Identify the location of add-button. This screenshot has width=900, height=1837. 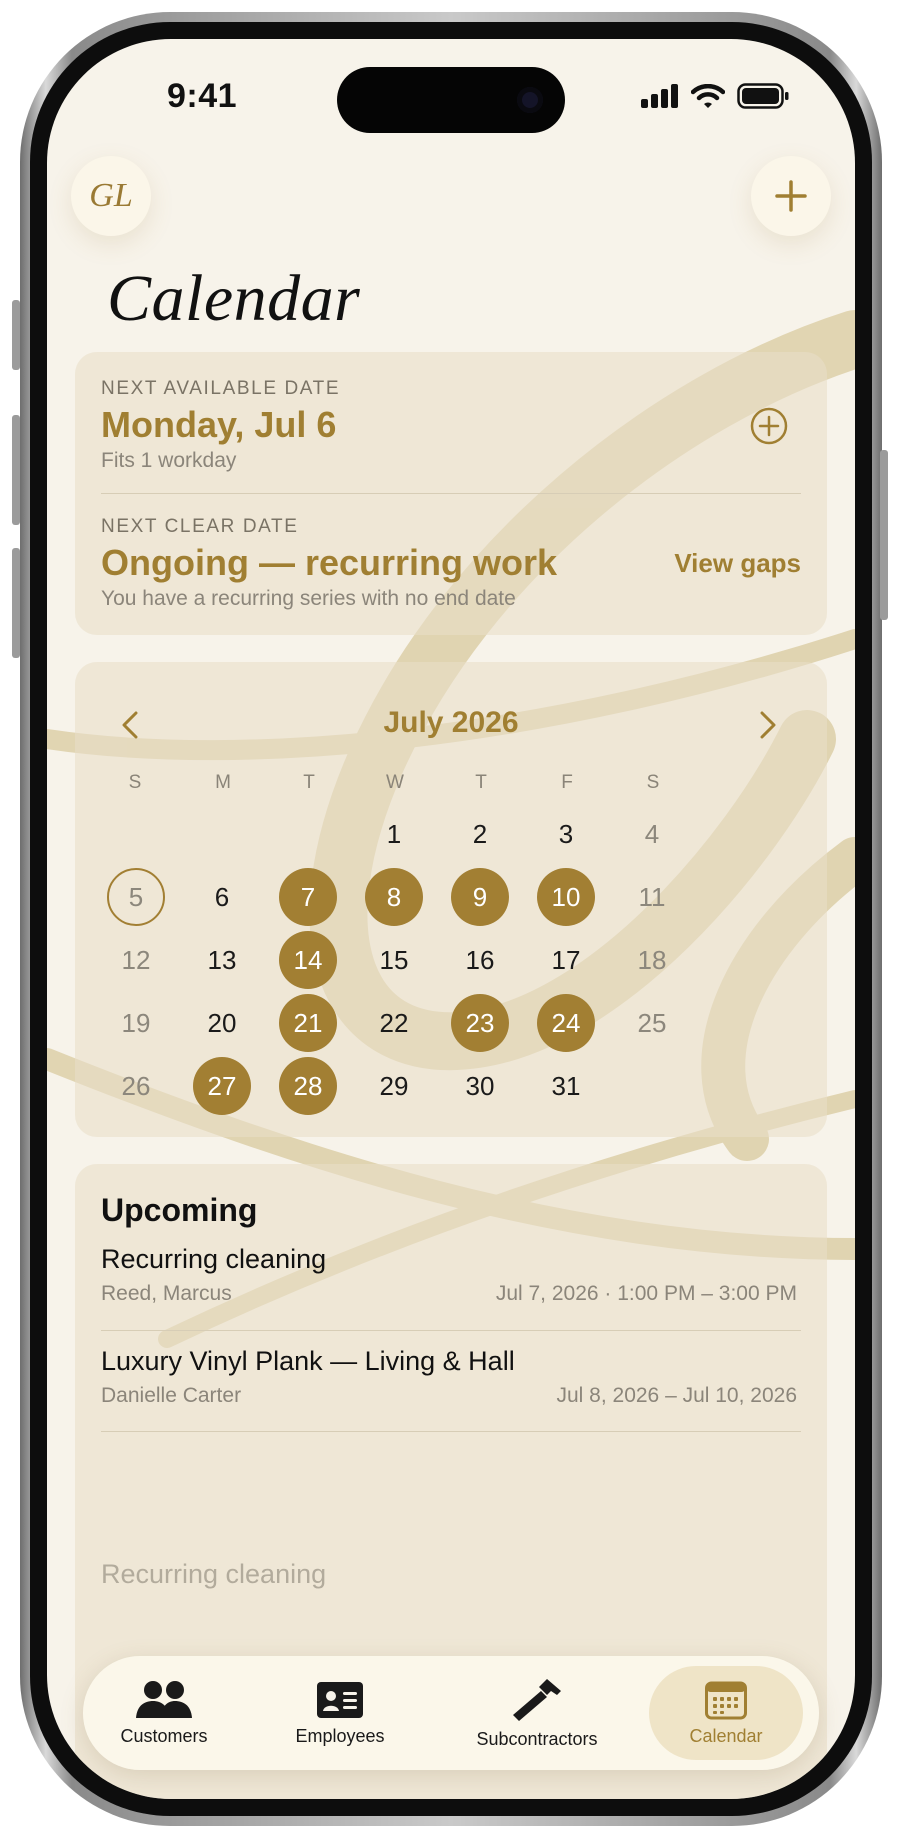
(791, 196).